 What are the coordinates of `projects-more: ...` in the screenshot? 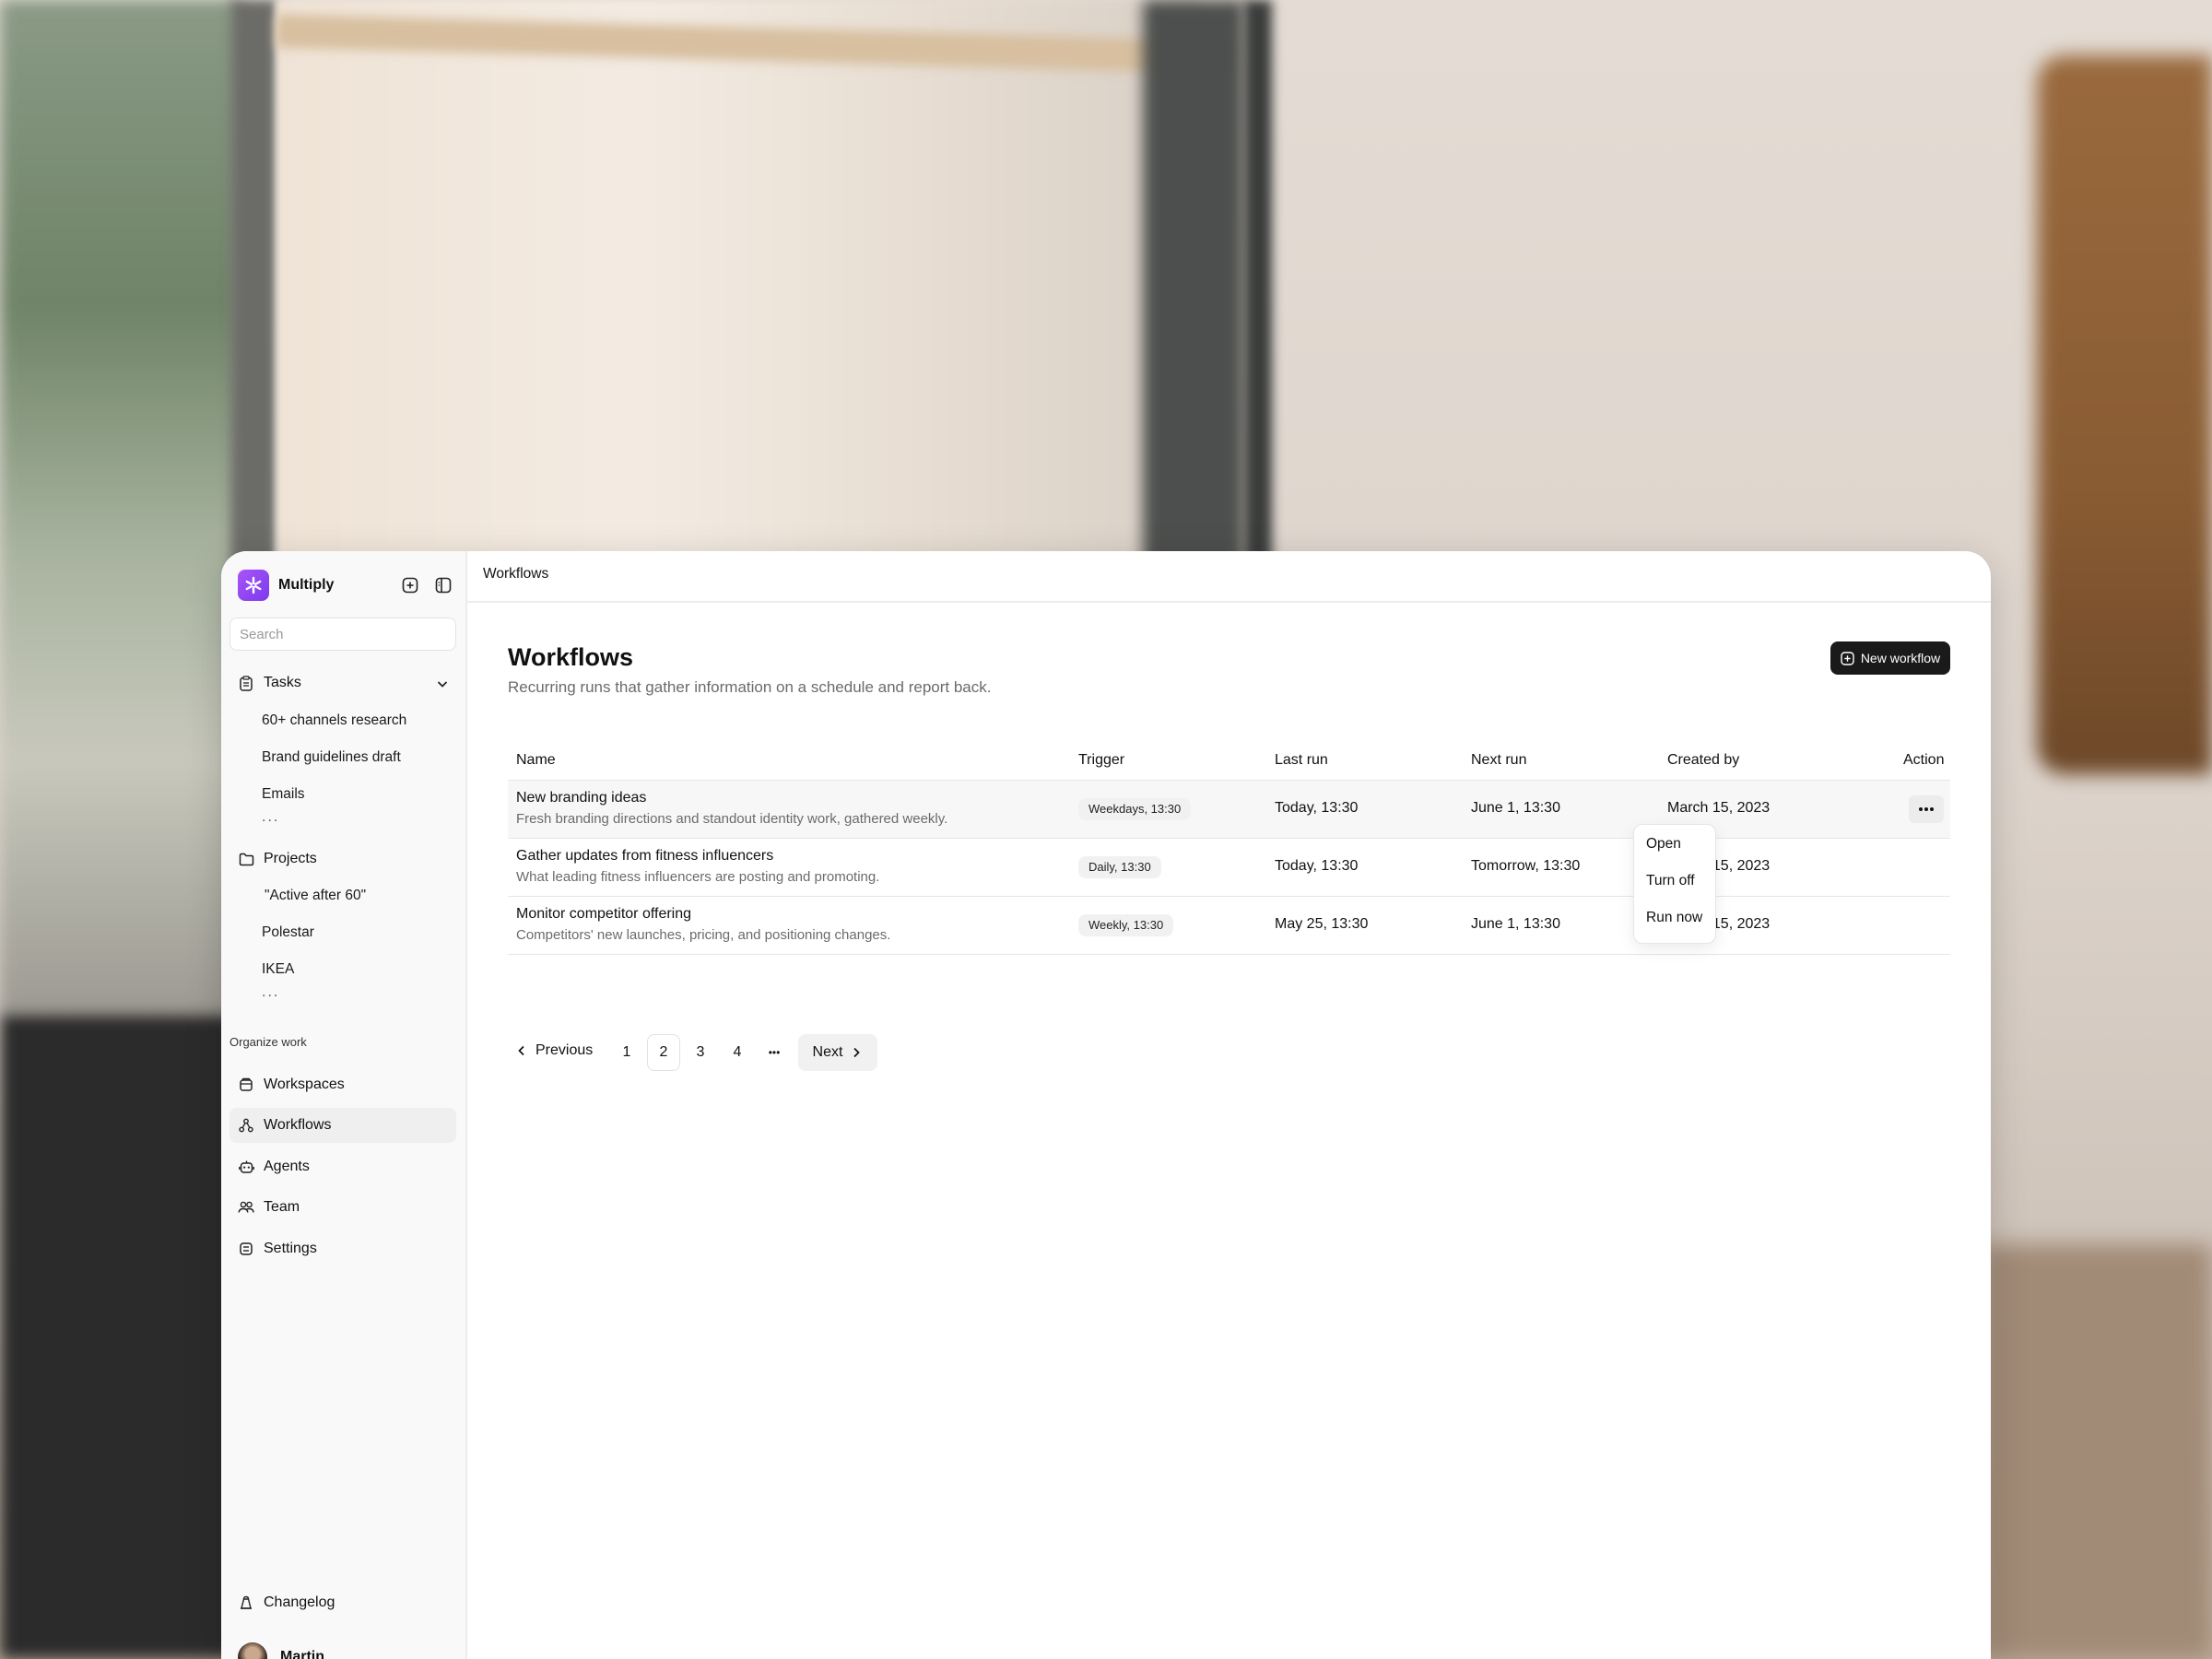 It's located at (270, 992).